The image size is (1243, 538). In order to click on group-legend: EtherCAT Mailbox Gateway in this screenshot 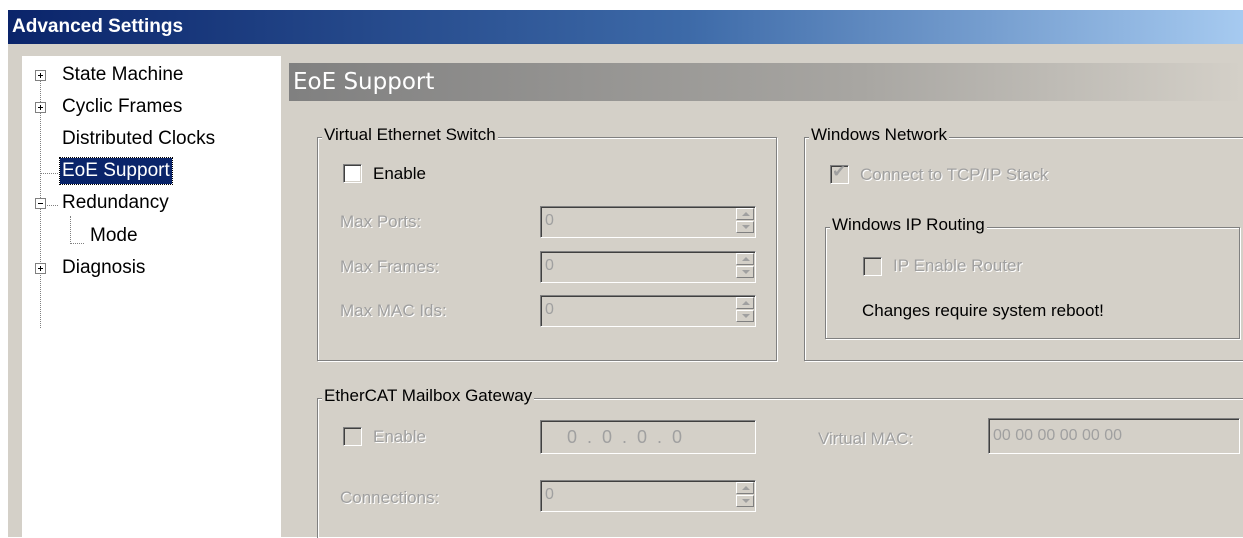, I will do `click(428, 396)`.